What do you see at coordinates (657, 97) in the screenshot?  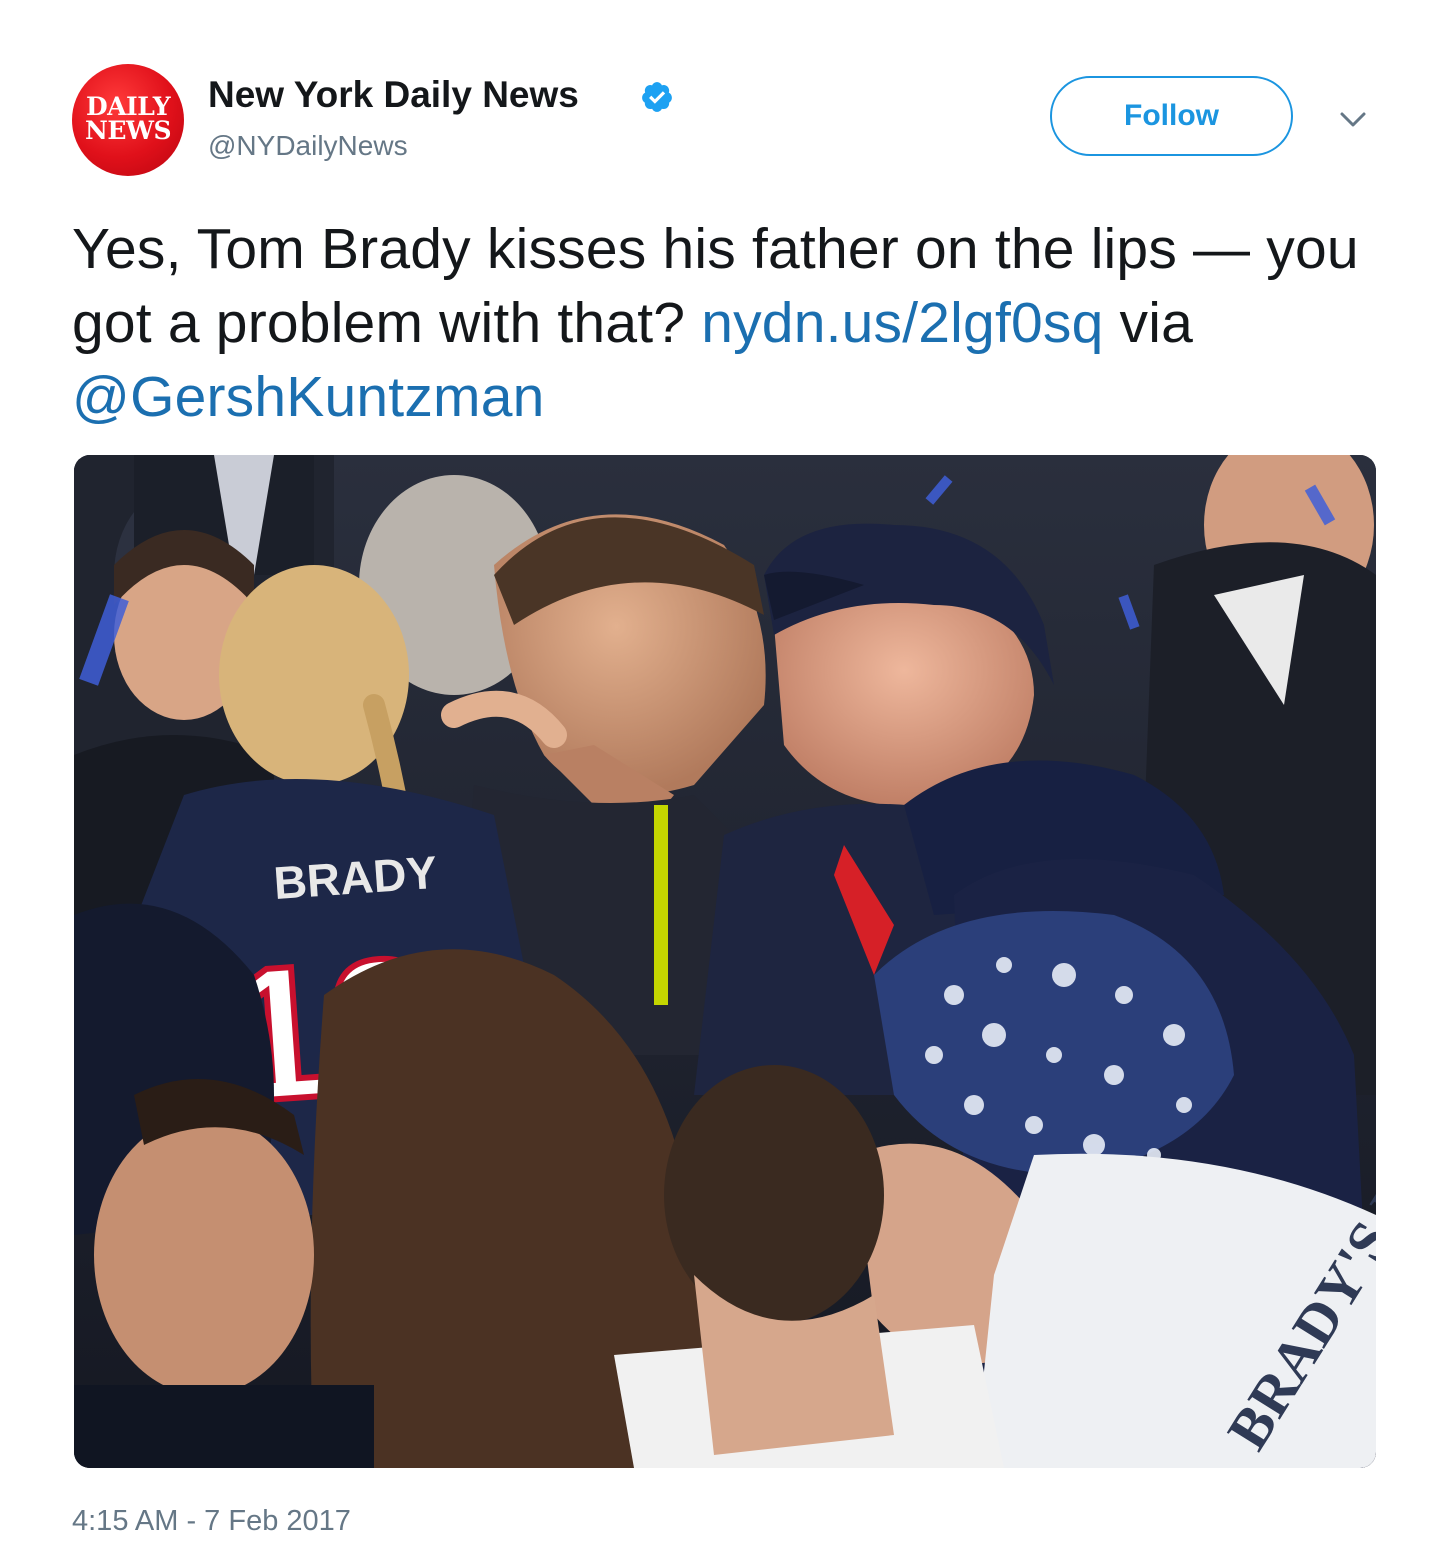 I see `verified-badge-icon` at bounding box center [657, 97].